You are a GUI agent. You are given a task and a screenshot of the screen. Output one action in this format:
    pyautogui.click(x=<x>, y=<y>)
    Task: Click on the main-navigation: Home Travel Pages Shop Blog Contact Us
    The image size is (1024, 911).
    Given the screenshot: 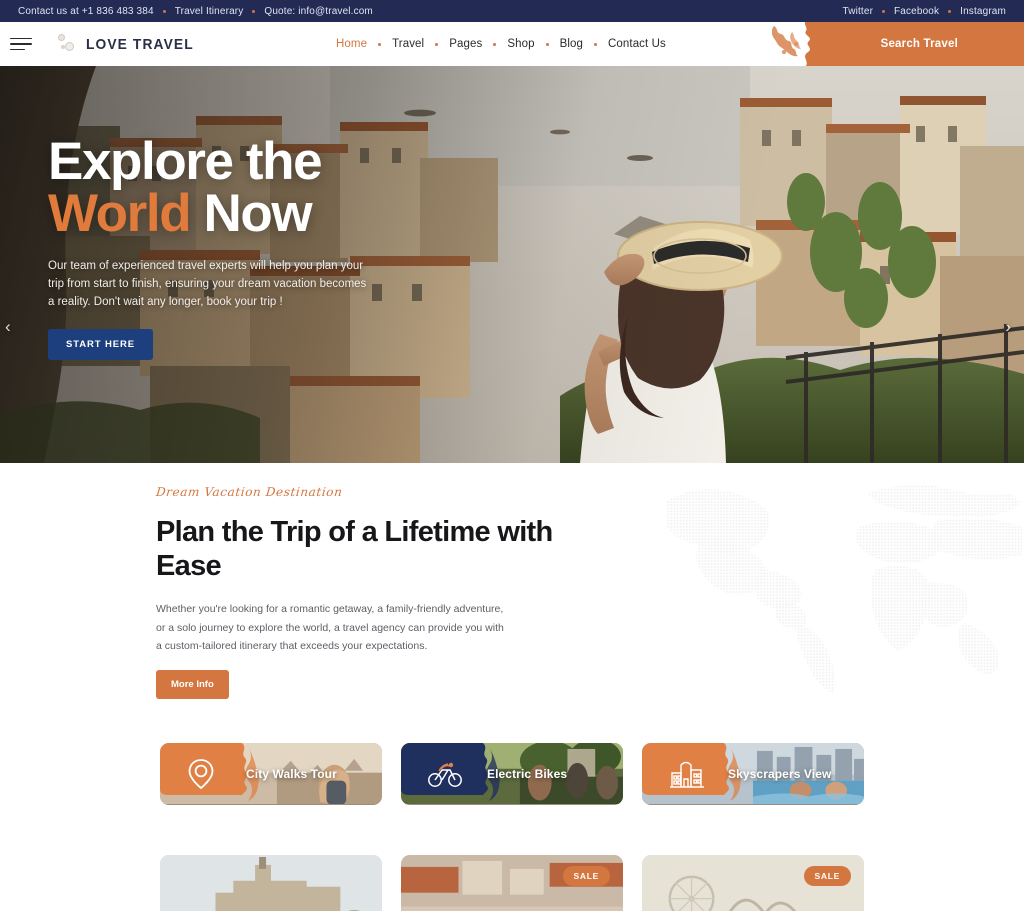 What is the action you would take?
    pyautogui.click(x=501, y=44)
    